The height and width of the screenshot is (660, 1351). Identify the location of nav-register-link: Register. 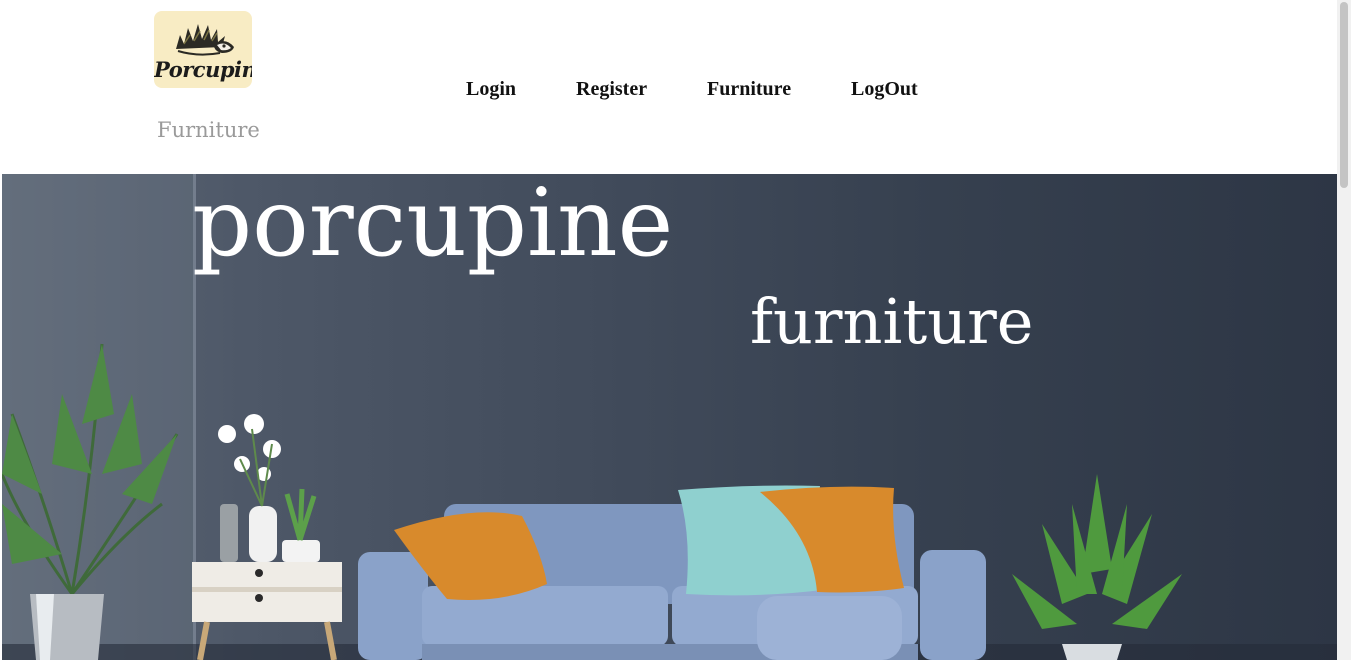
(611, 89).